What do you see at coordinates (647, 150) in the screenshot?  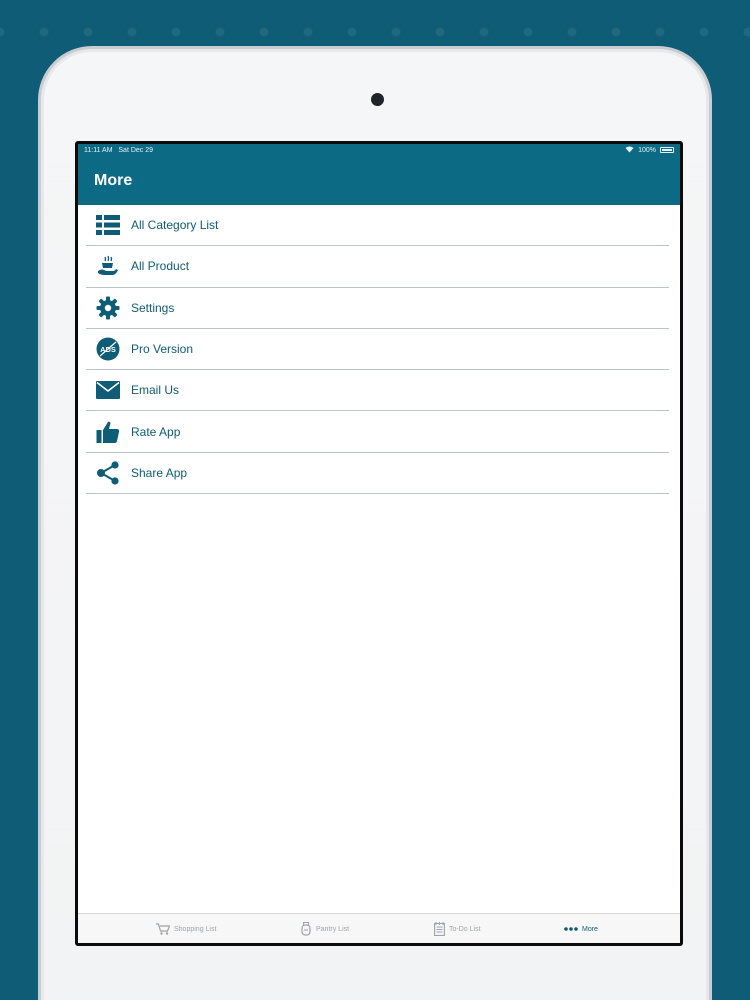 I see `battery-percent: 100%` at bounding box center [647, 150].